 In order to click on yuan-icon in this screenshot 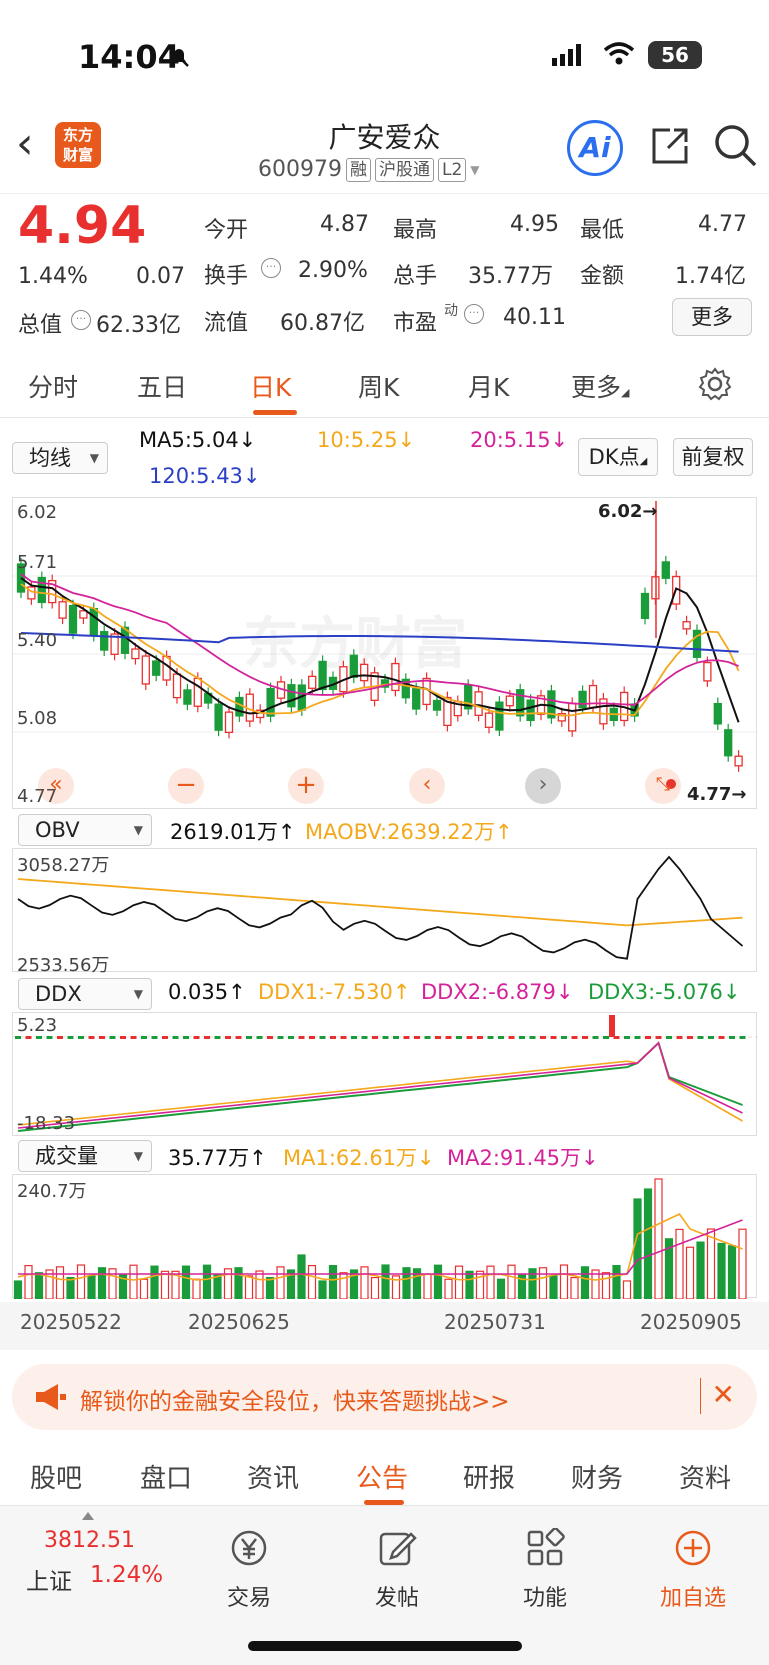, I will do `click(249, 1548)`.